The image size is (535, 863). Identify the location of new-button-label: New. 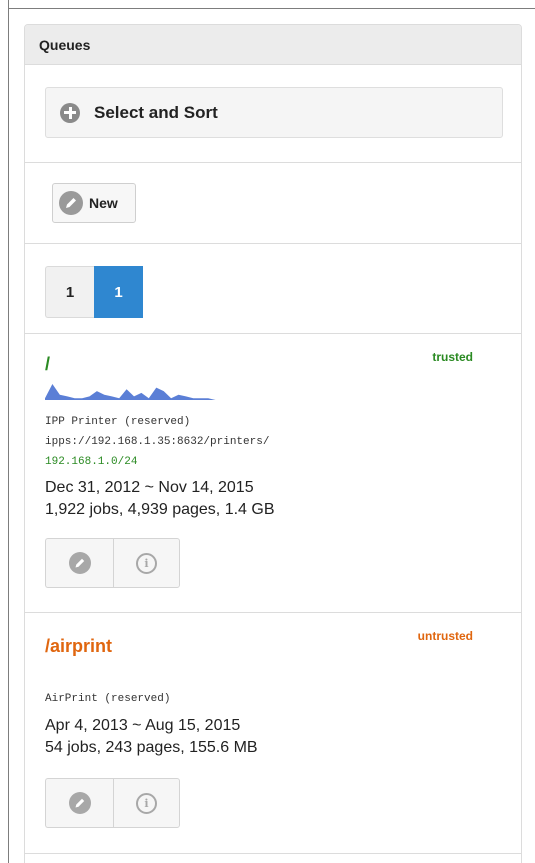
(103, 203).